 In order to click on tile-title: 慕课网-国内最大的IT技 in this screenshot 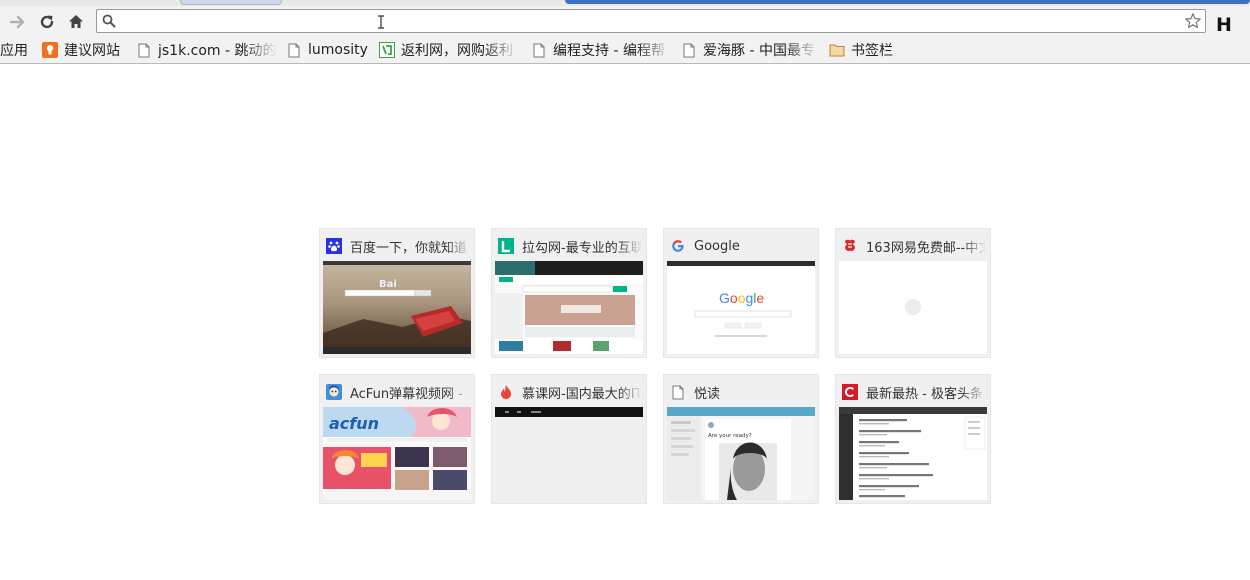, I will do `click(582, 394)`.